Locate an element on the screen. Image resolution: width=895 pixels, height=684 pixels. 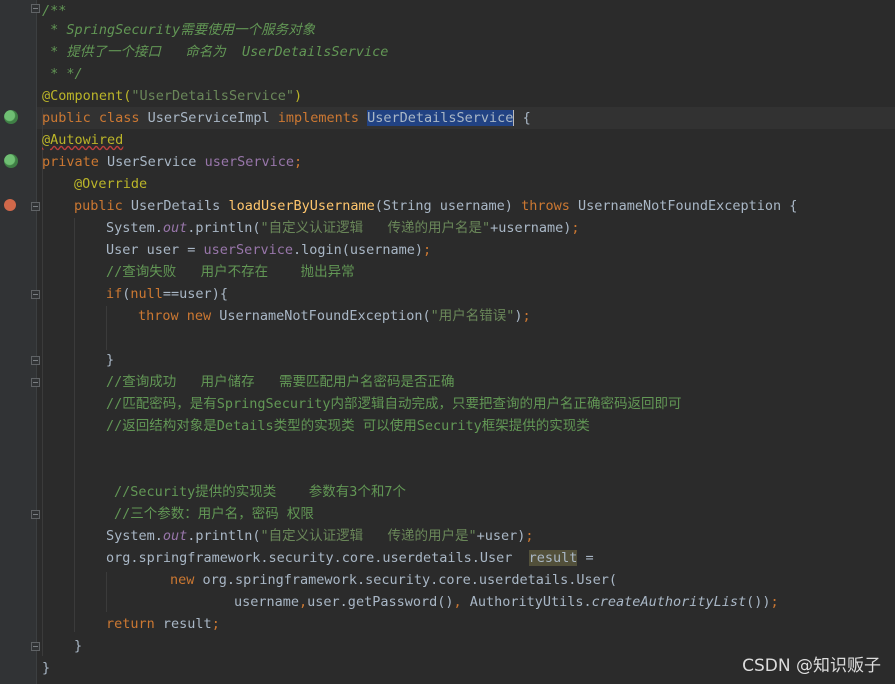
code-line: * 提供了一个接口 命名为 UserDetailsService is located at coordinates (215, 52).